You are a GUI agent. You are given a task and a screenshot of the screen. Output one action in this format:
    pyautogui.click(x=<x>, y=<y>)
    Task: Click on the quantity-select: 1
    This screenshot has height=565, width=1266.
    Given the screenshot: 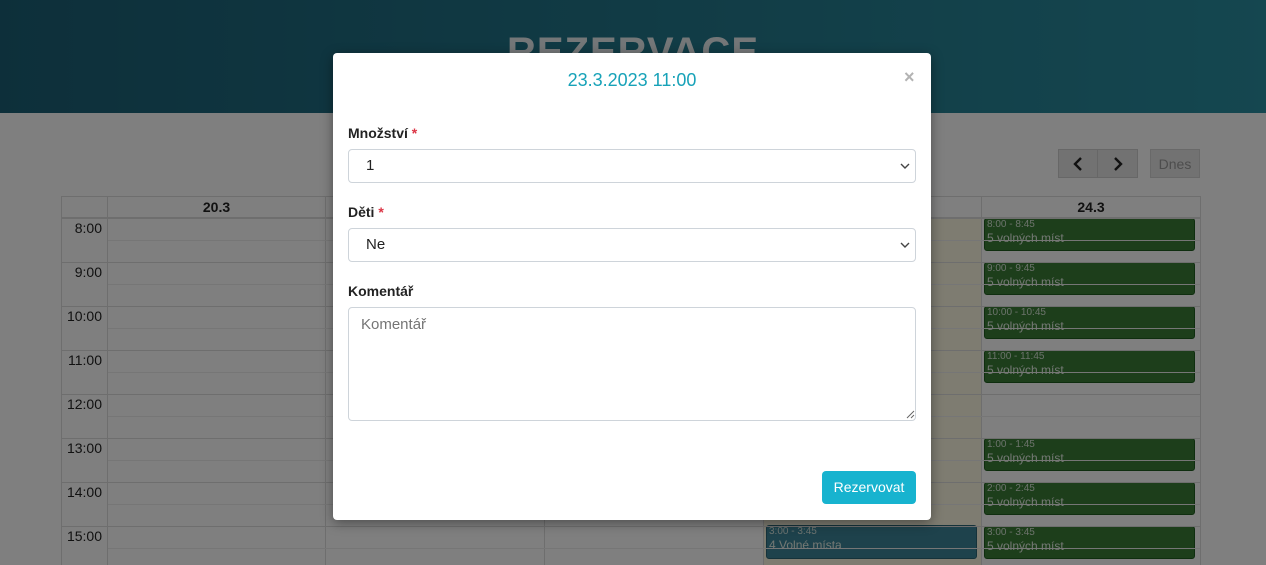 What is the action you would take?
    pyautogui.click(x=632, y=166)
    